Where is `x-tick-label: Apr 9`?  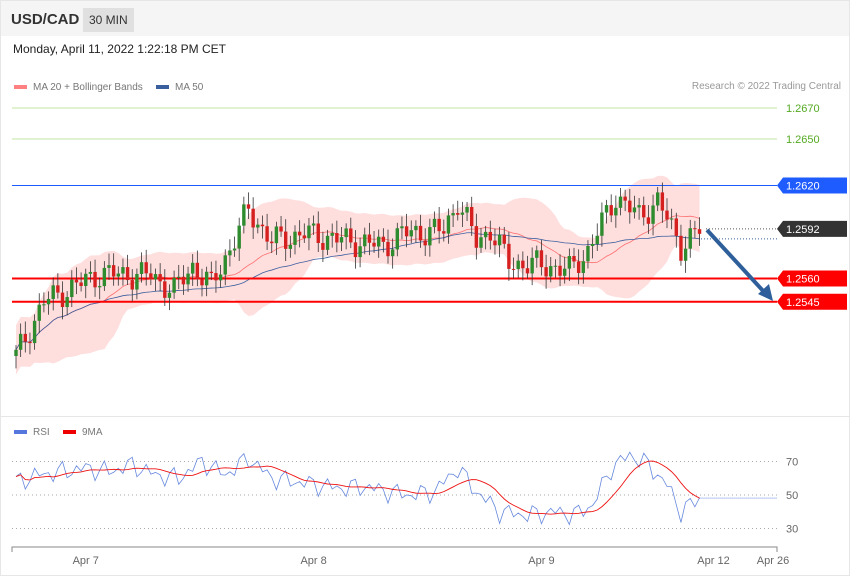 x-tick-label: Apr 9 is located at coordinates (541, 561).